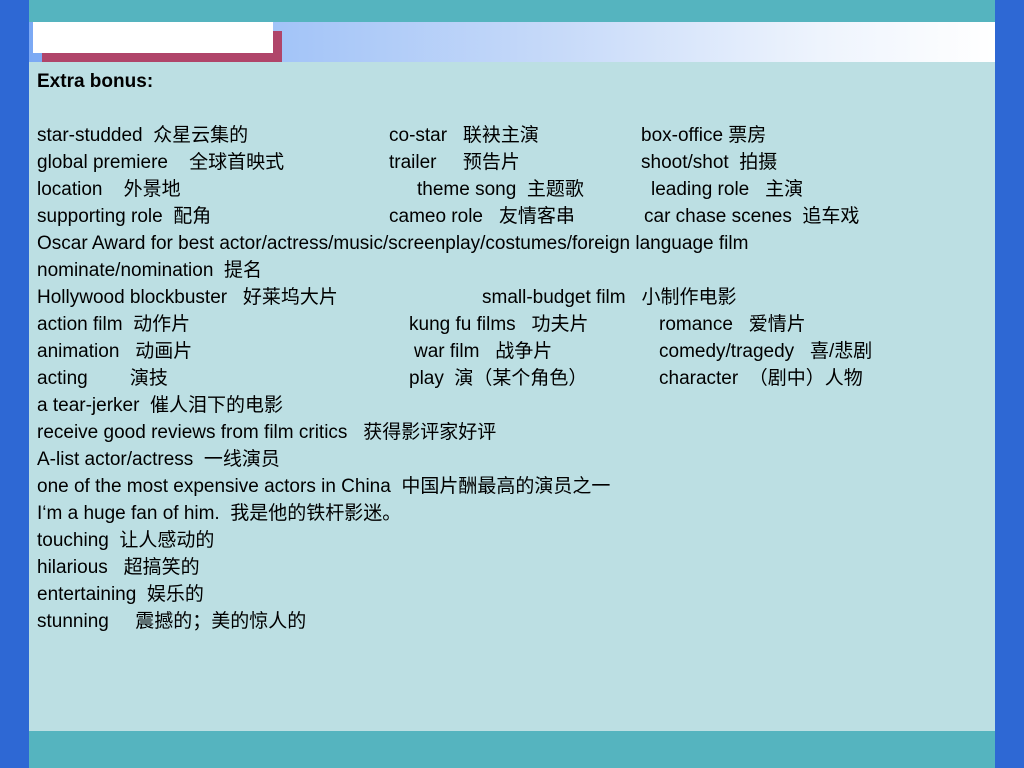 This screenshot has width=1024, height=768. Describe the element at coordinates (507, 459) in the screenshot. I see `vocab-line: A-list actor/actress 一线演员` at that location.